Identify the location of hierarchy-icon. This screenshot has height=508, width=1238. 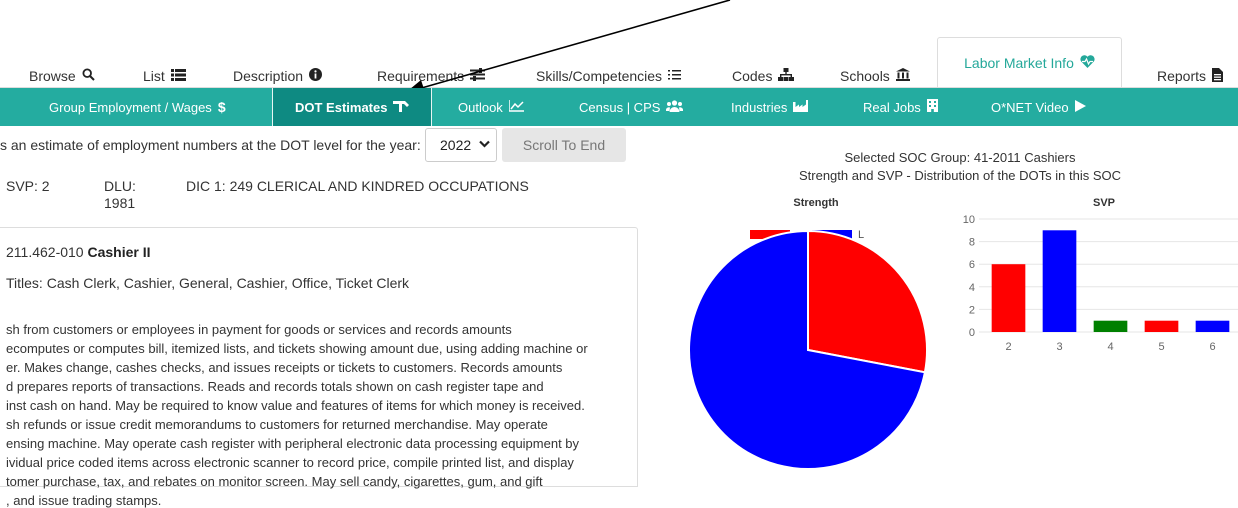
(786, 76).